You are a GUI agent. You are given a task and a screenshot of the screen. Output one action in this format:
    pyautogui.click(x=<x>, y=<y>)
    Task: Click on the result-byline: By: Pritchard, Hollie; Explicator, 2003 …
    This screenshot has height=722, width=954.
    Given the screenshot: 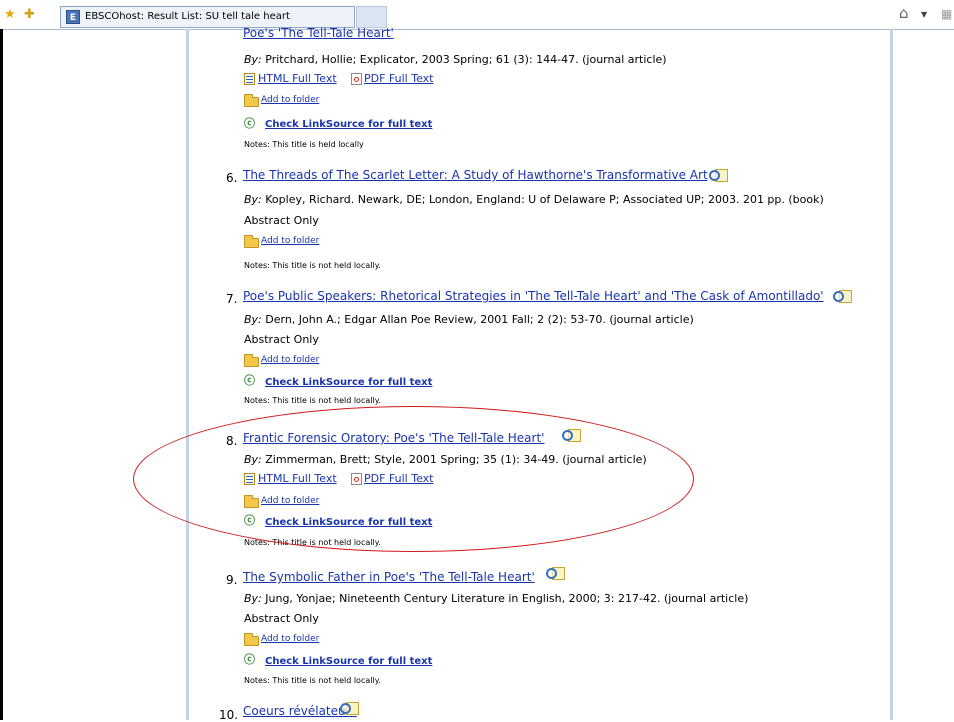 What is the action you would take?
    pyautogui.click(x=455, y=59)
    